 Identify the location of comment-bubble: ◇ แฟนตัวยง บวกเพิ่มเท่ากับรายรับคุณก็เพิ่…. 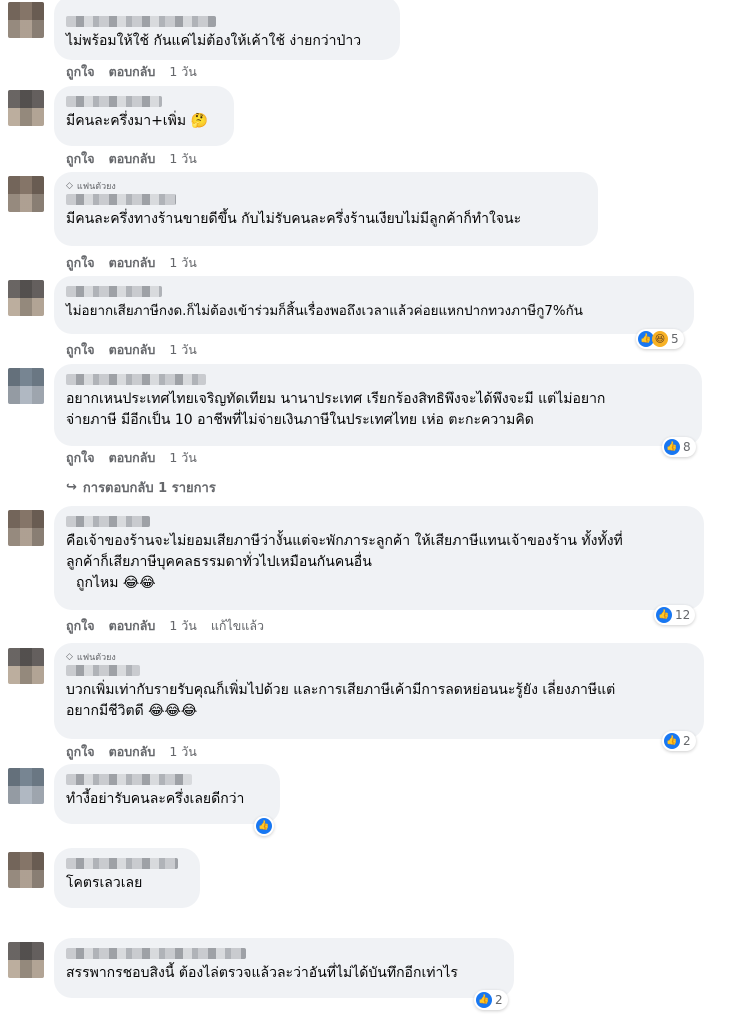
(379, 691).